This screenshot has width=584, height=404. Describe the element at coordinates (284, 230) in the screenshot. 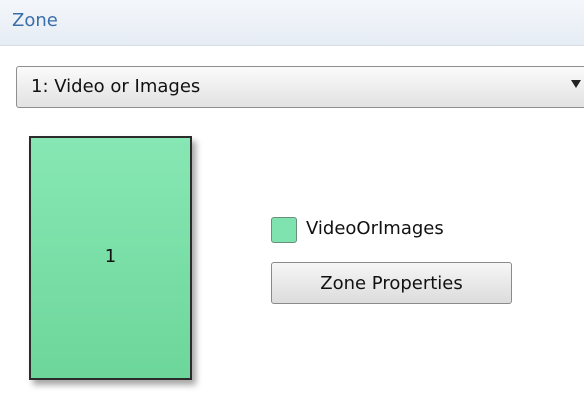

I see `legend-color-swatch` at that location.